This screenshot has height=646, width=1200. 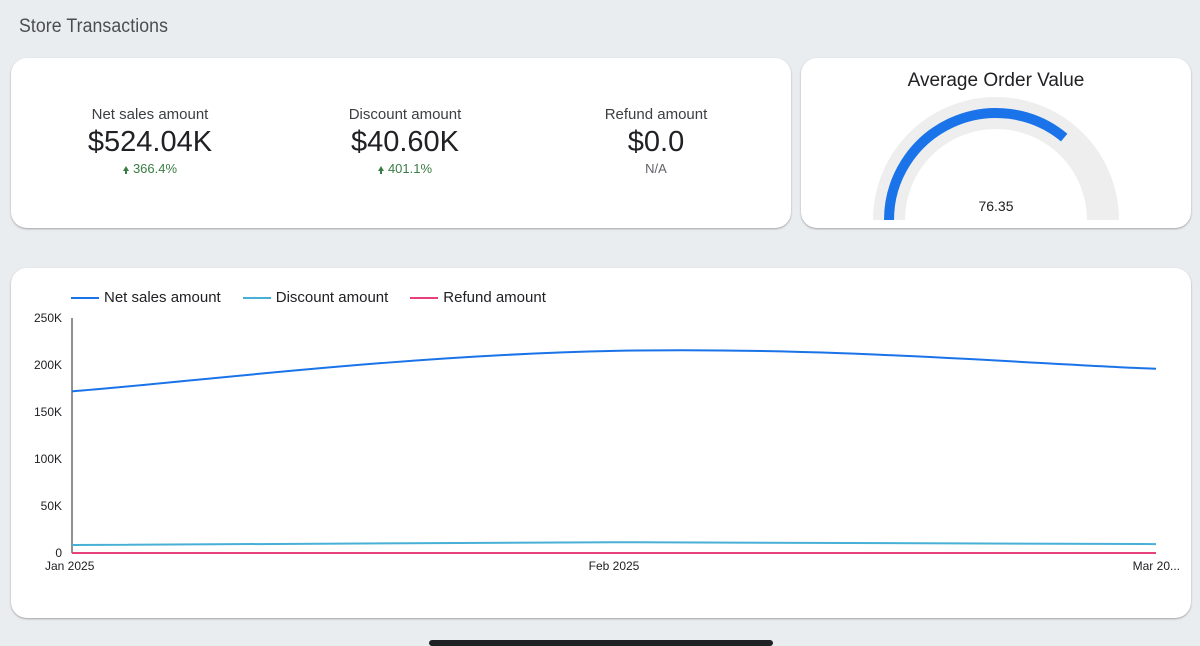 What do you see at coordinates (601, 643) in the screenshot?
I see `bottom-scroll-bar` at bounding box center [601, 643].